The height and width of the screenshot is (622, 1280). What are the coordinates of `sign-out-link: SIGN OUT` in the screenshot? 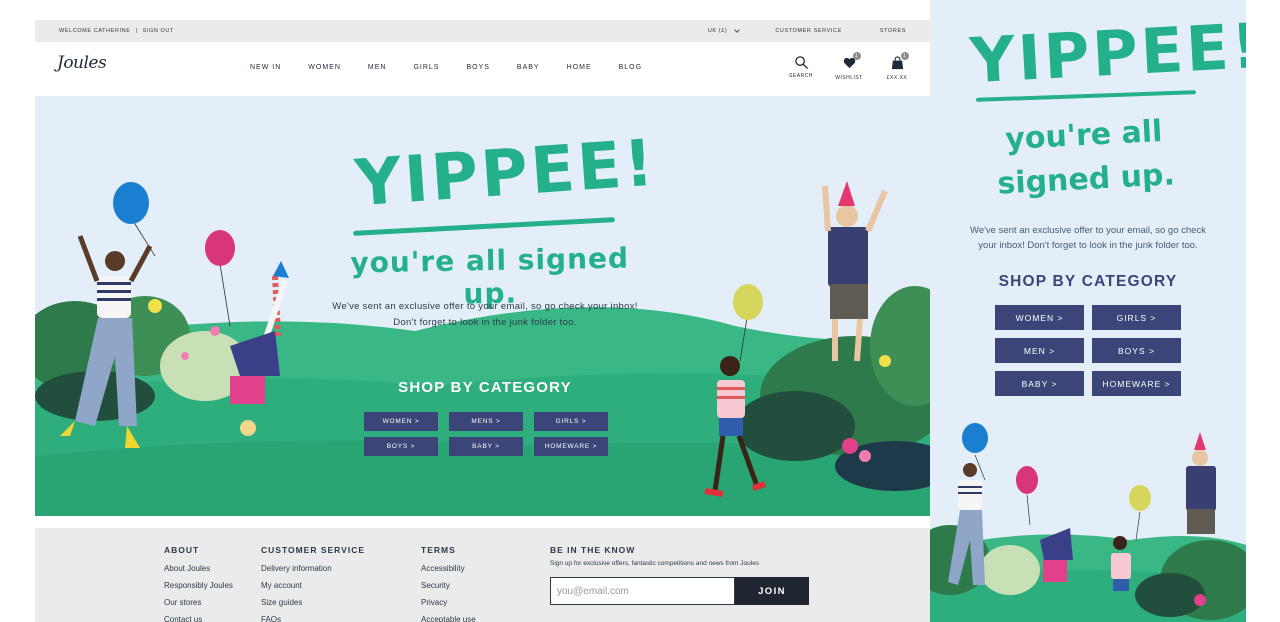 It's located at (158, 31).